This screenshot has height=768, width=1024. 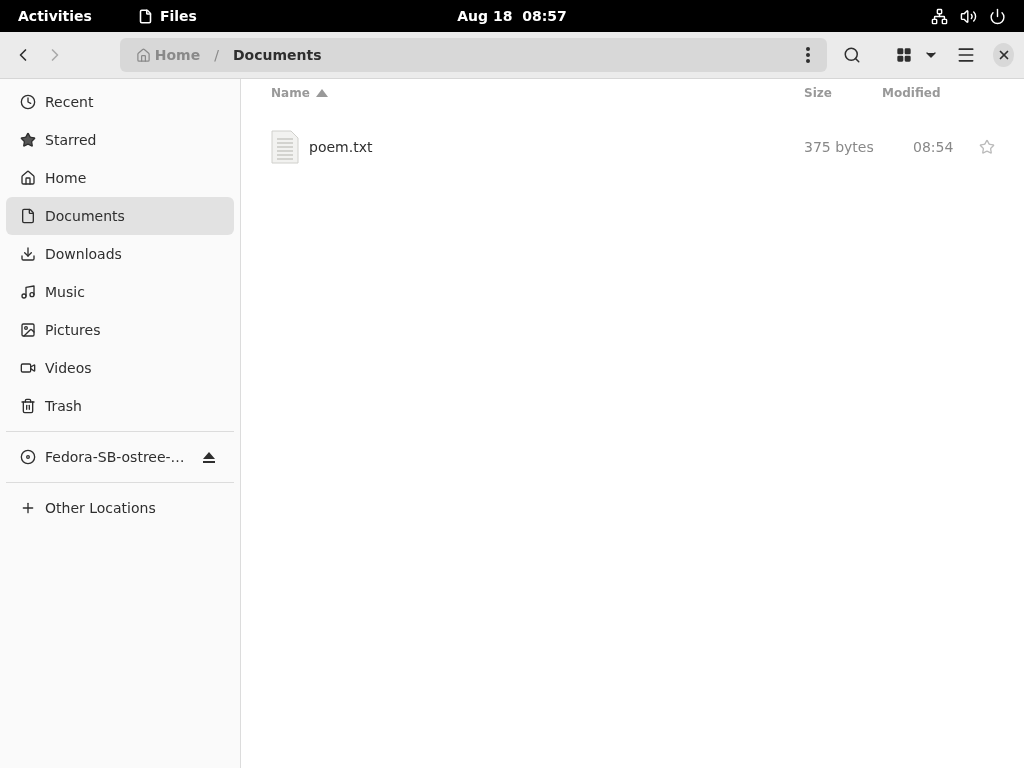 I want to click on clock: Aug 18 08:57, so click(x=512, y=16).